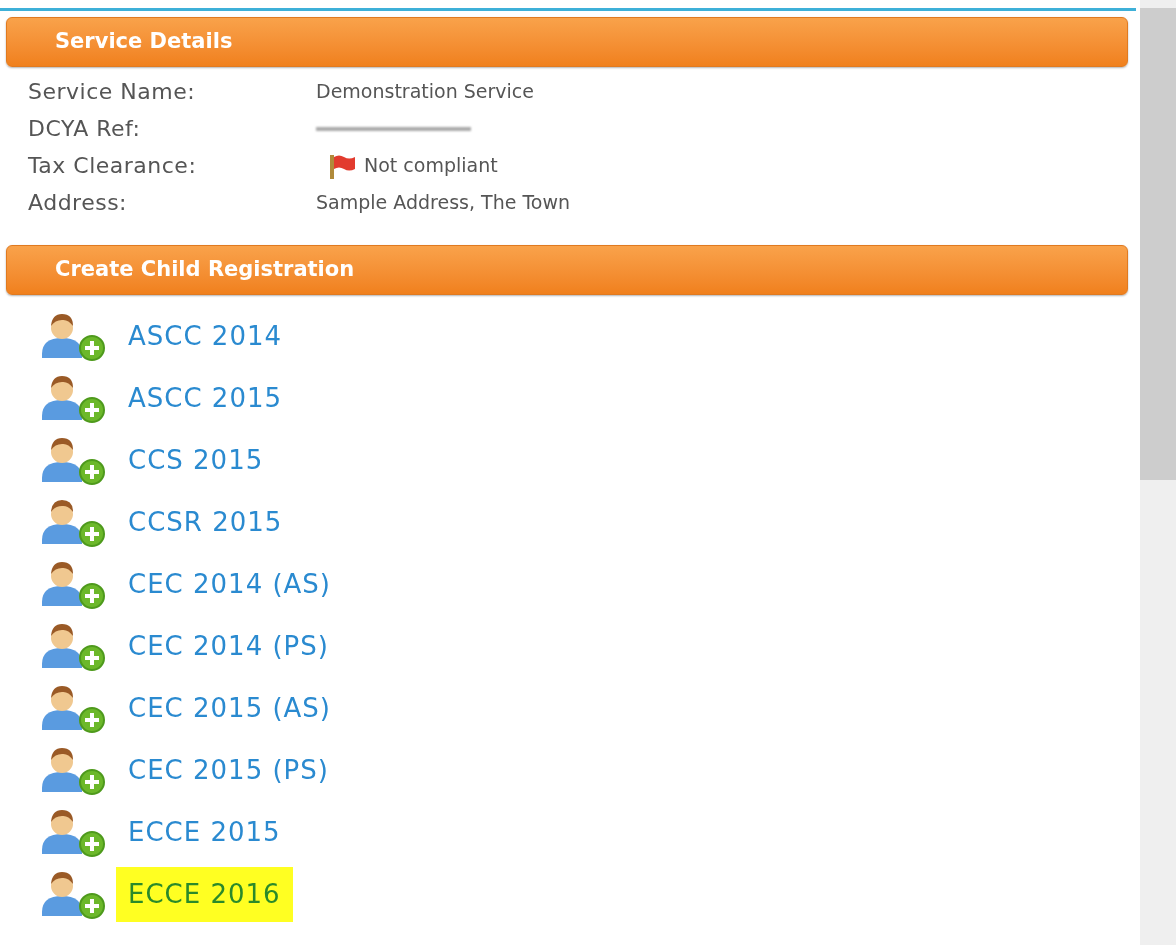  I want to click on registration-link: ASCC 2014, so click(205, 336).